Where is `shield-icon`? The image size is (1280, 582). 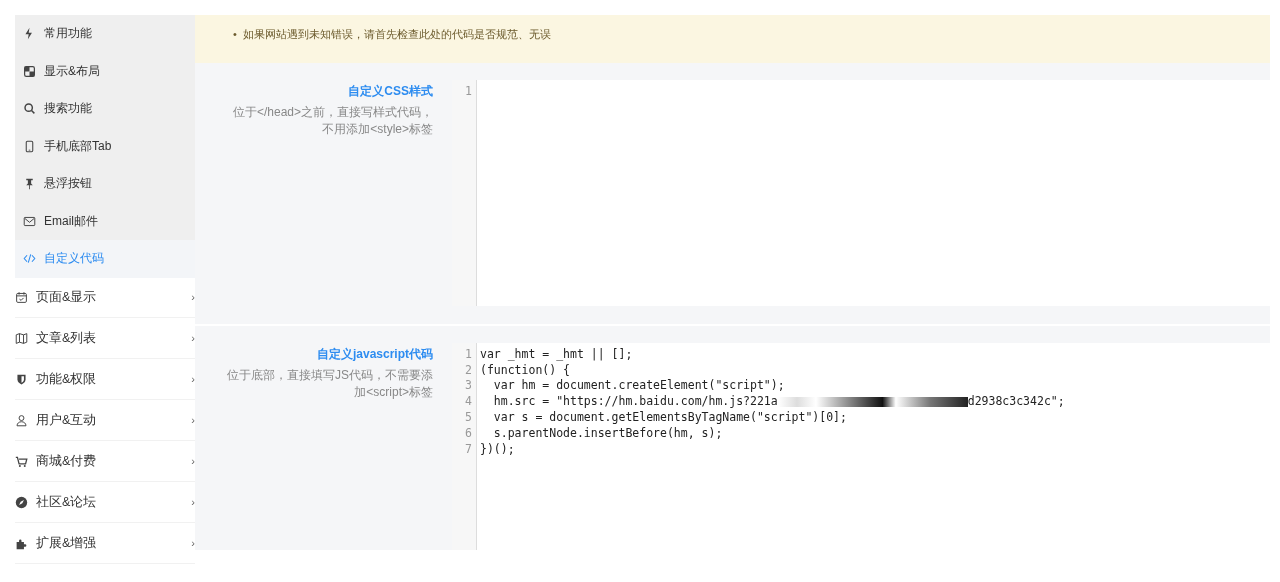
shield-icon is located at coordinates (21, 379).